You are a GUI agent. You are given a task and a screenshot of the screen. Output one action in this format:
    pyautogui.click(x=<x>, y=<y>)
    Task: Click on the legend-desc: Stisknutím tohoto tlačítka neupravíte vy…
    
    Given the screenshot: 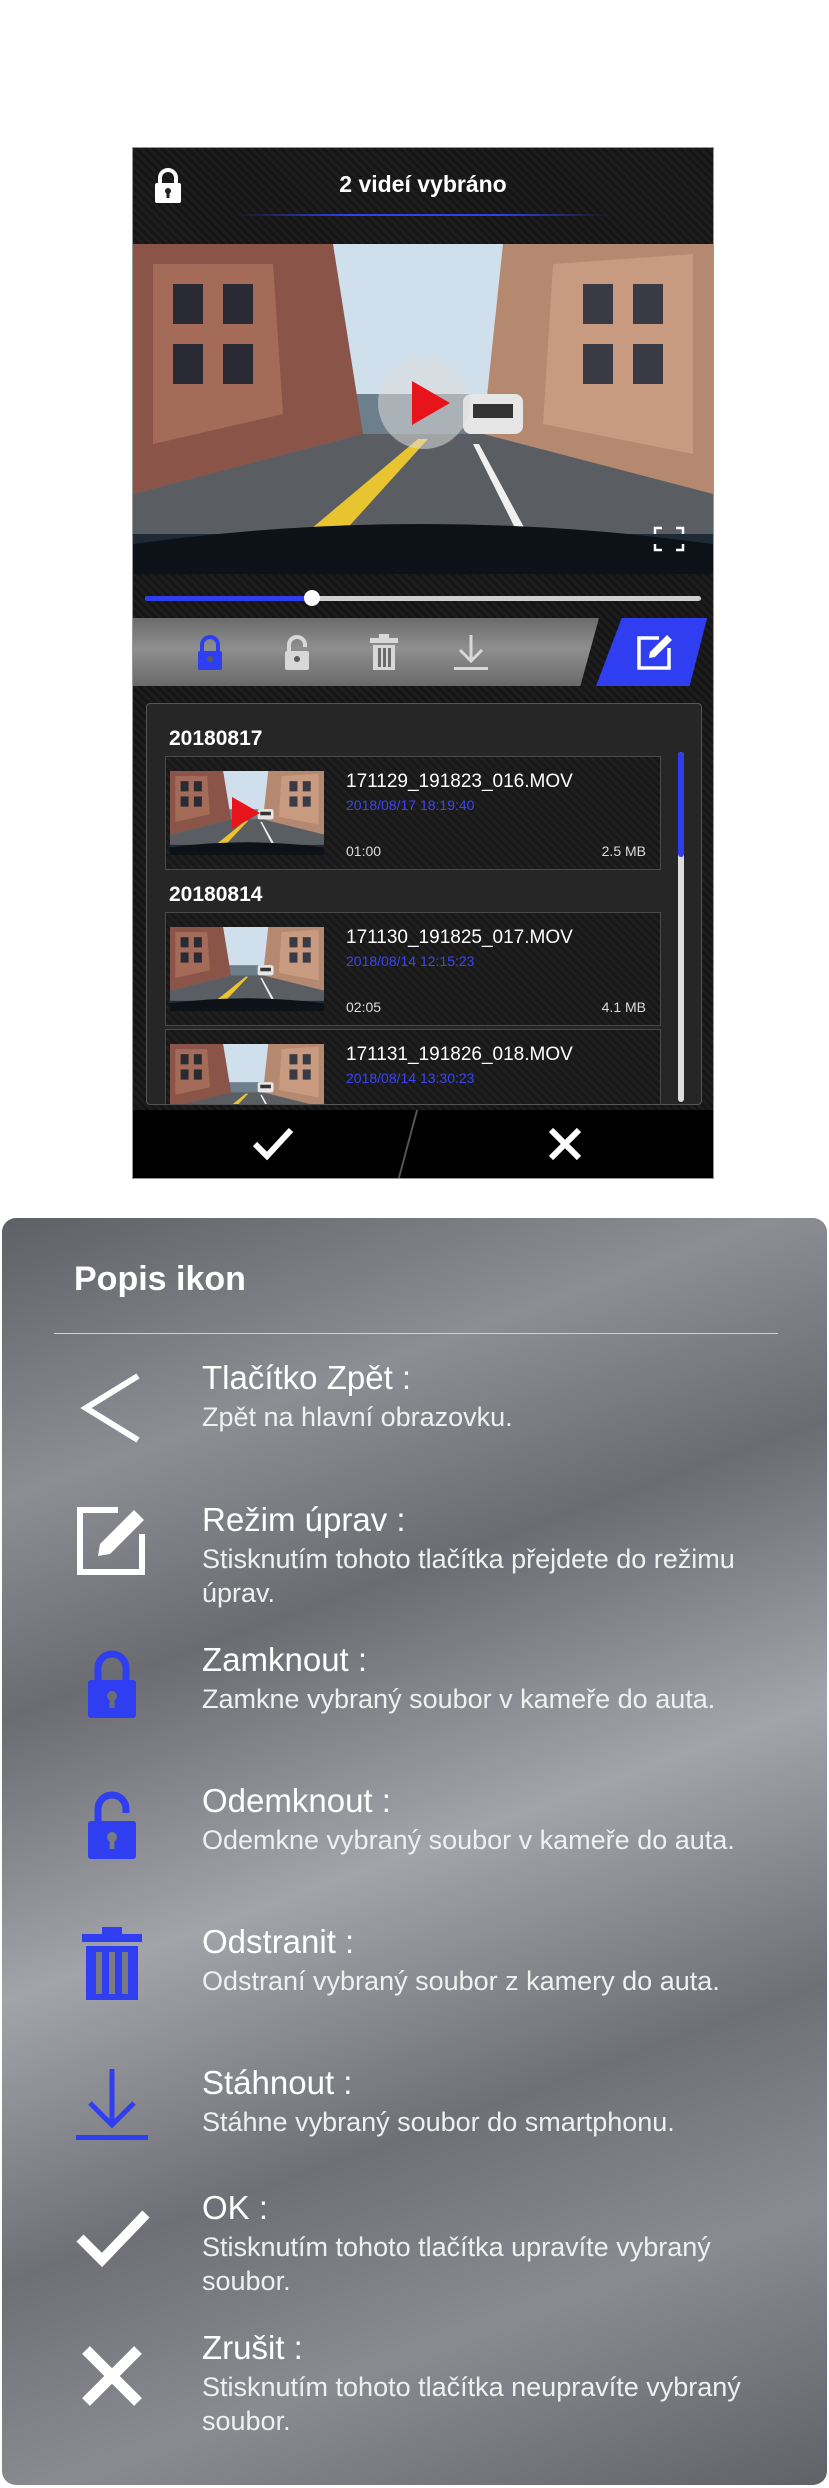 What is the action you would take?
    pyautogui.click(x=471, y=2404)
    